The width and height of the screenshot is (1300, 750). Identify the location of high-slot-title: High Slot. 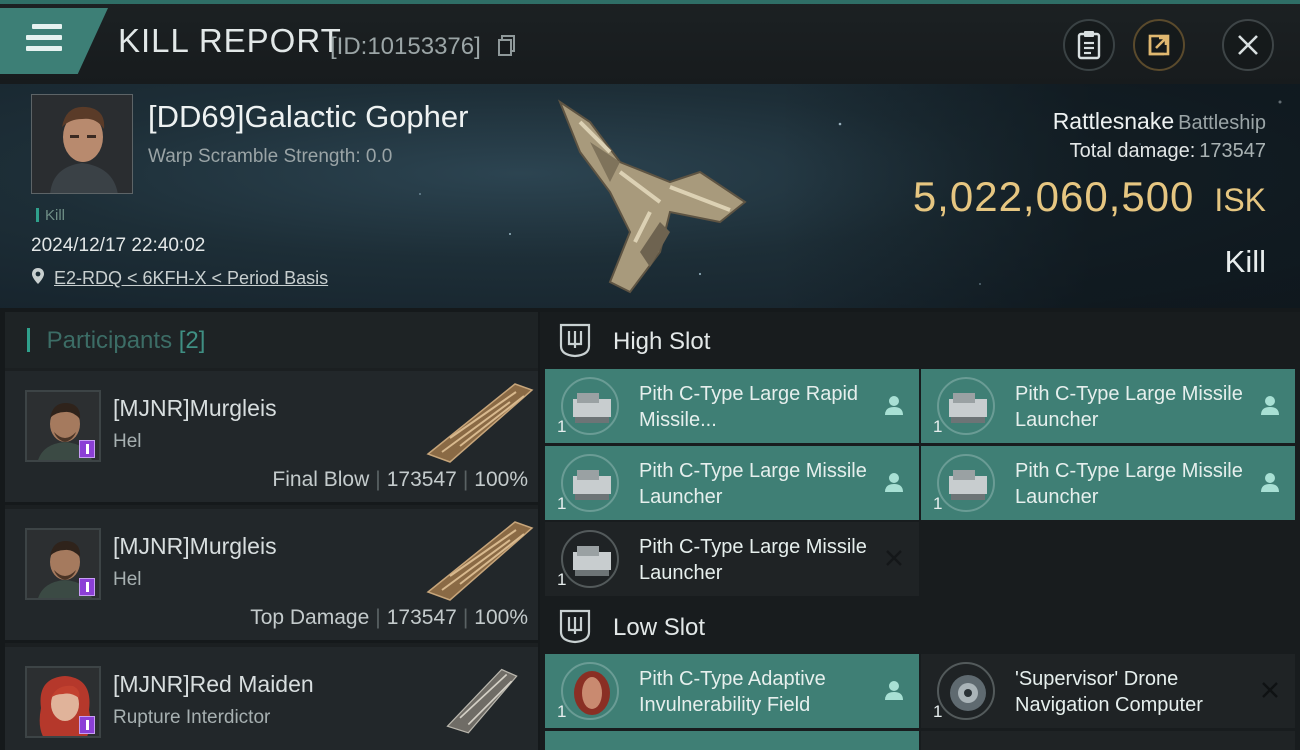
(662, 341).